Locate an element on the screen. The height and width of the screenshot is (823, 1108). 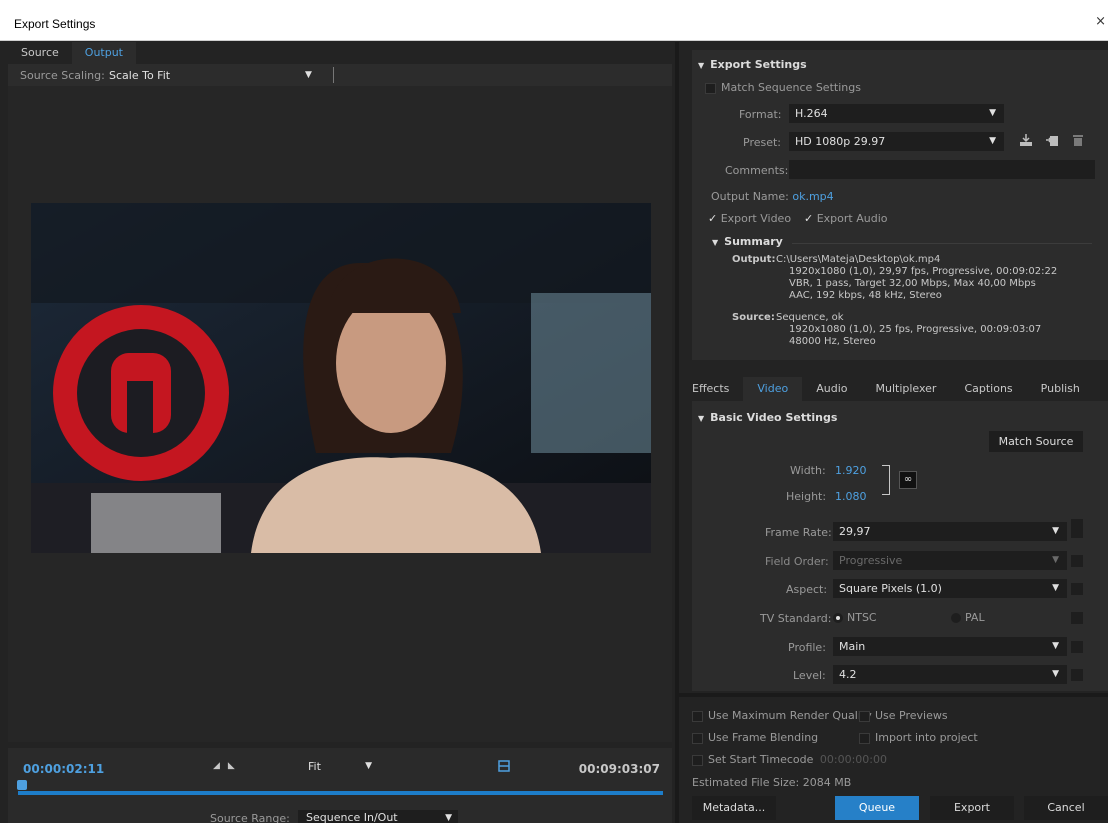
max-render-label: Use Maximum Render Quality is located at coordinates (790, 715).